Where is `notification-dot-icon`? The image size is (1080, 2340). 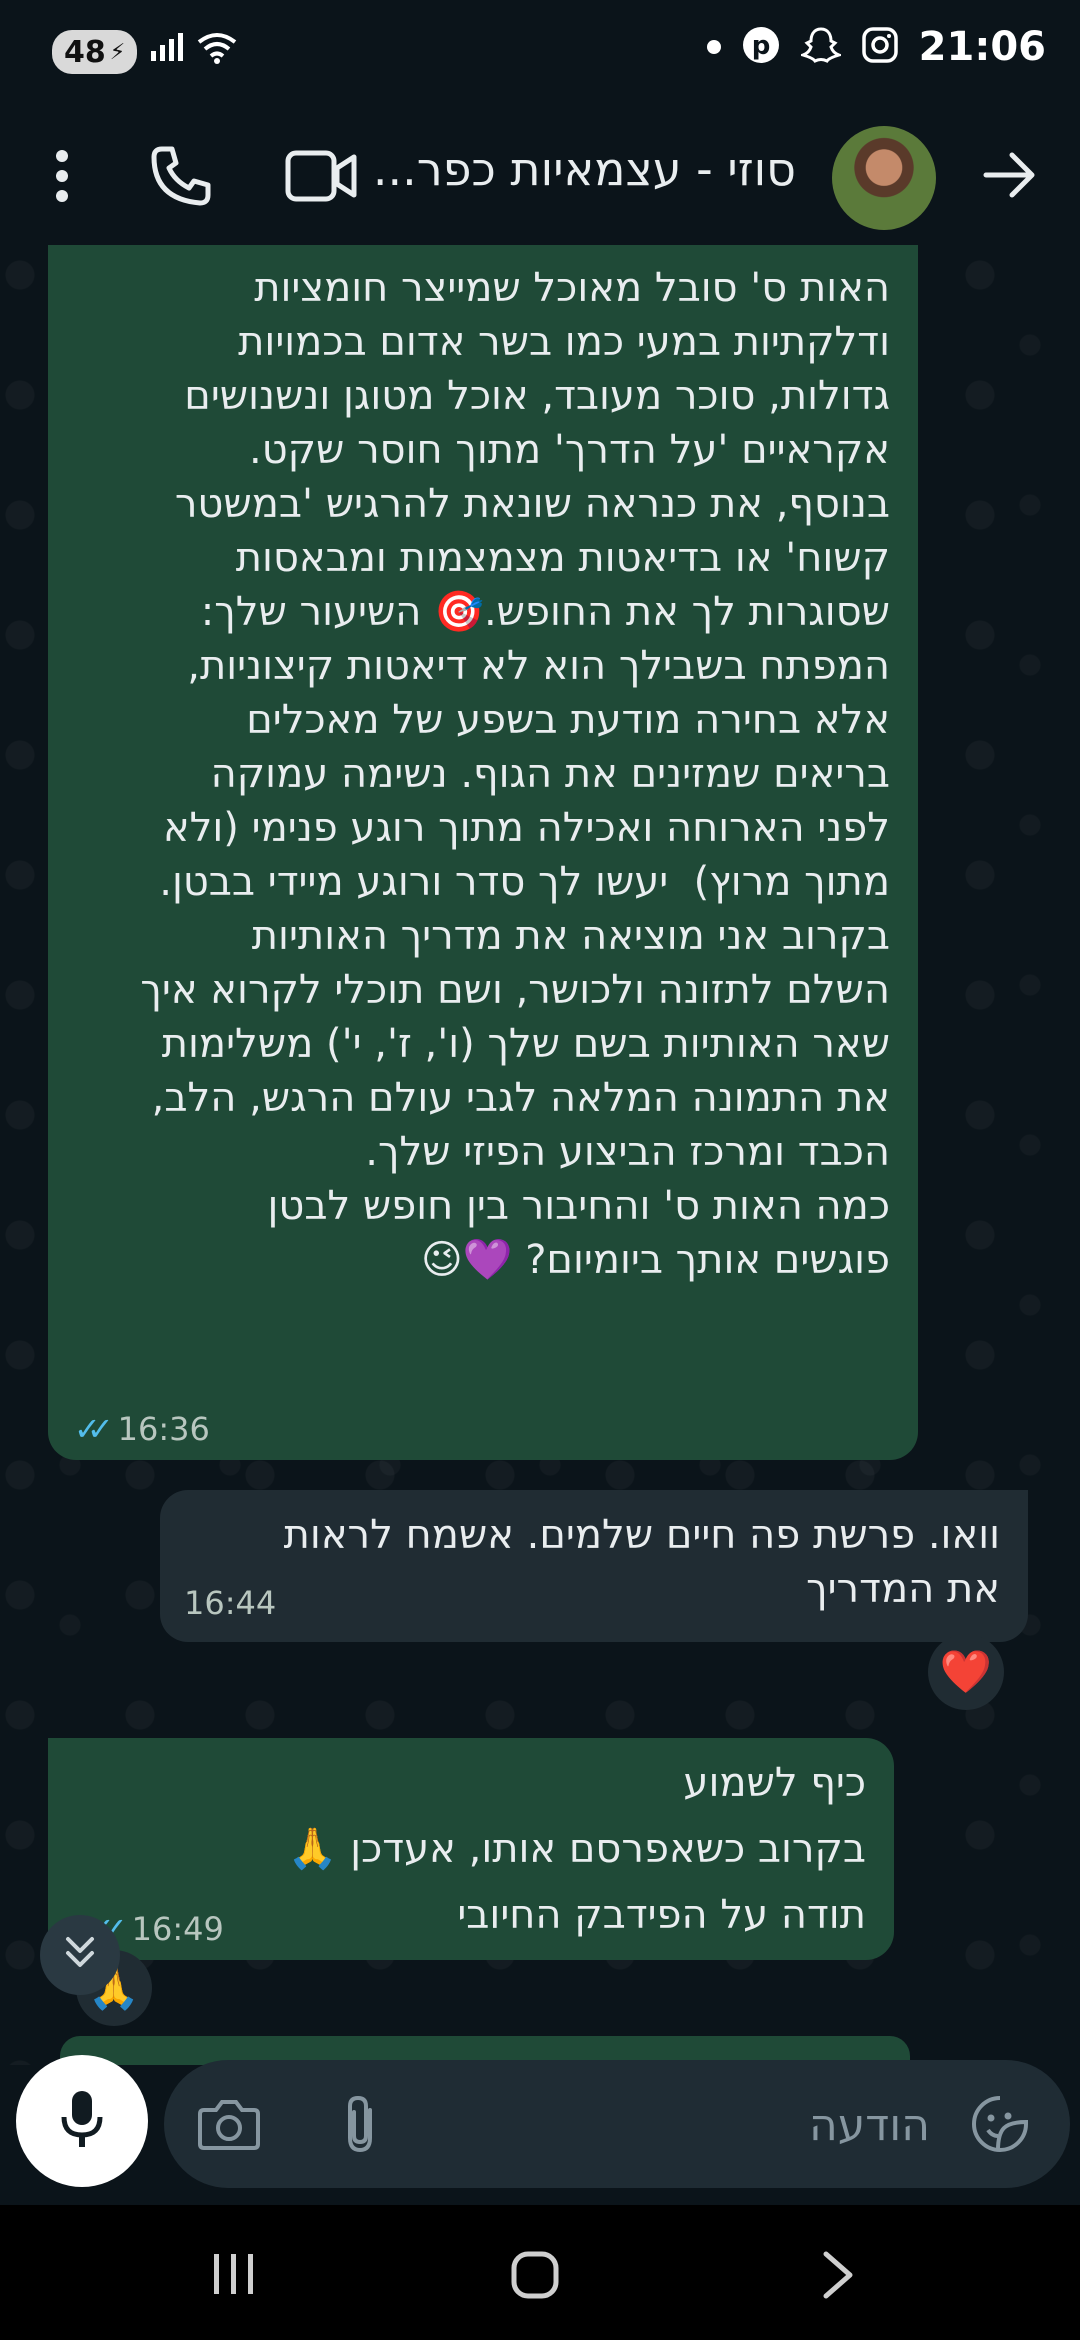
notification-dot-icon is located at coordinates (713, 47).